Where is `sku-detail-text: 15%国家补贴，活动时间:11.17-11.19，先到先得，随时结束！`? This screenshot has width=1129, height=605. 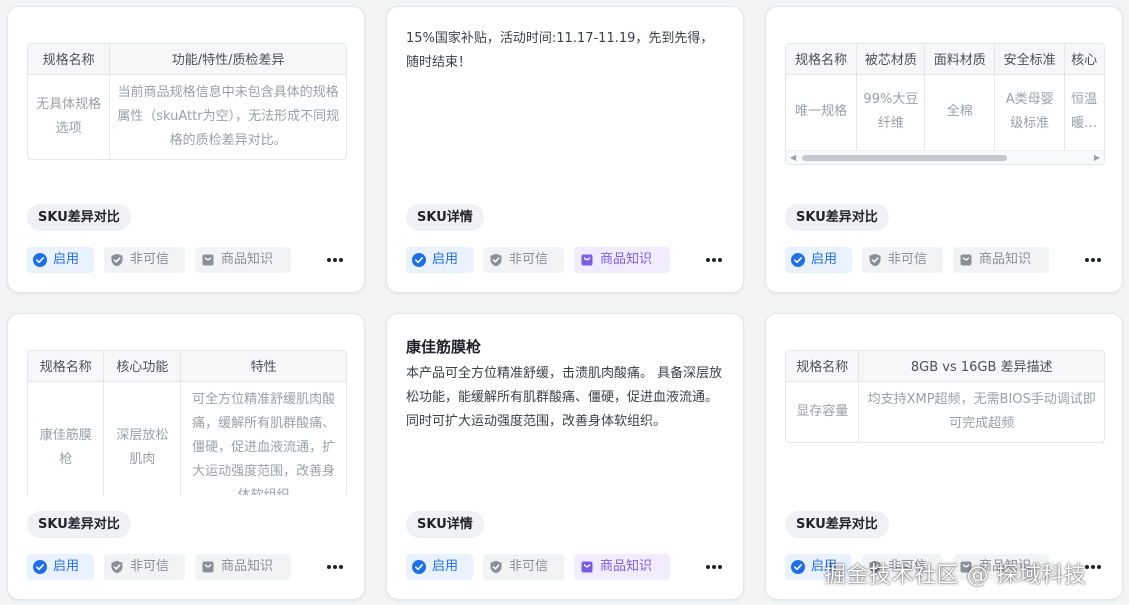
sku-detail-text: 15%国家补贴，活动时间:11.17-11.19，先到先得，随时结束！ is located at coordinates (560, 50).